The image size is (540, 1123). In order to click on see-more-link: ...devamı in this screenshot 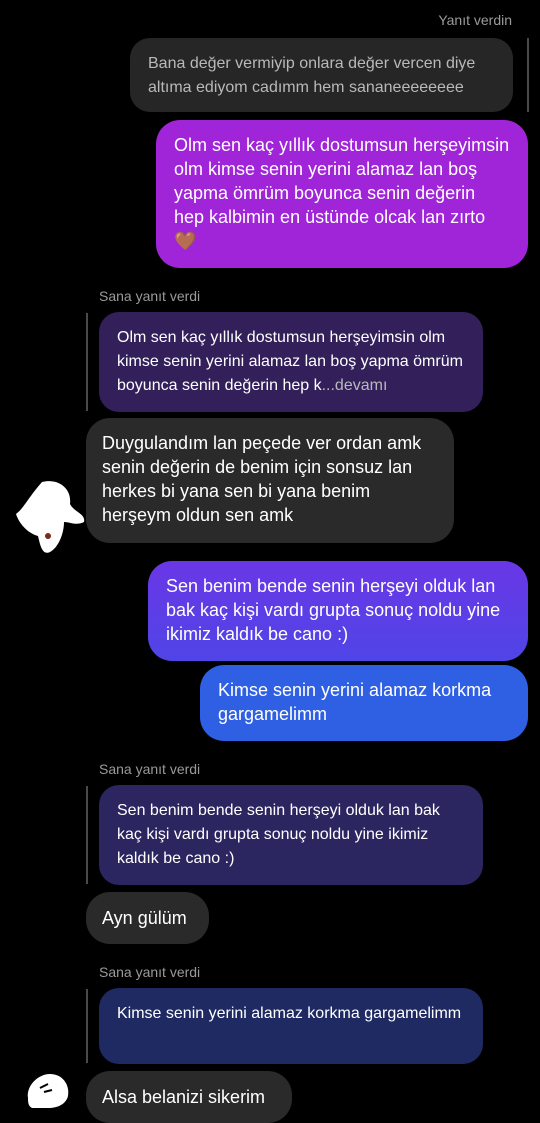, I will do `click(355, 385)`.